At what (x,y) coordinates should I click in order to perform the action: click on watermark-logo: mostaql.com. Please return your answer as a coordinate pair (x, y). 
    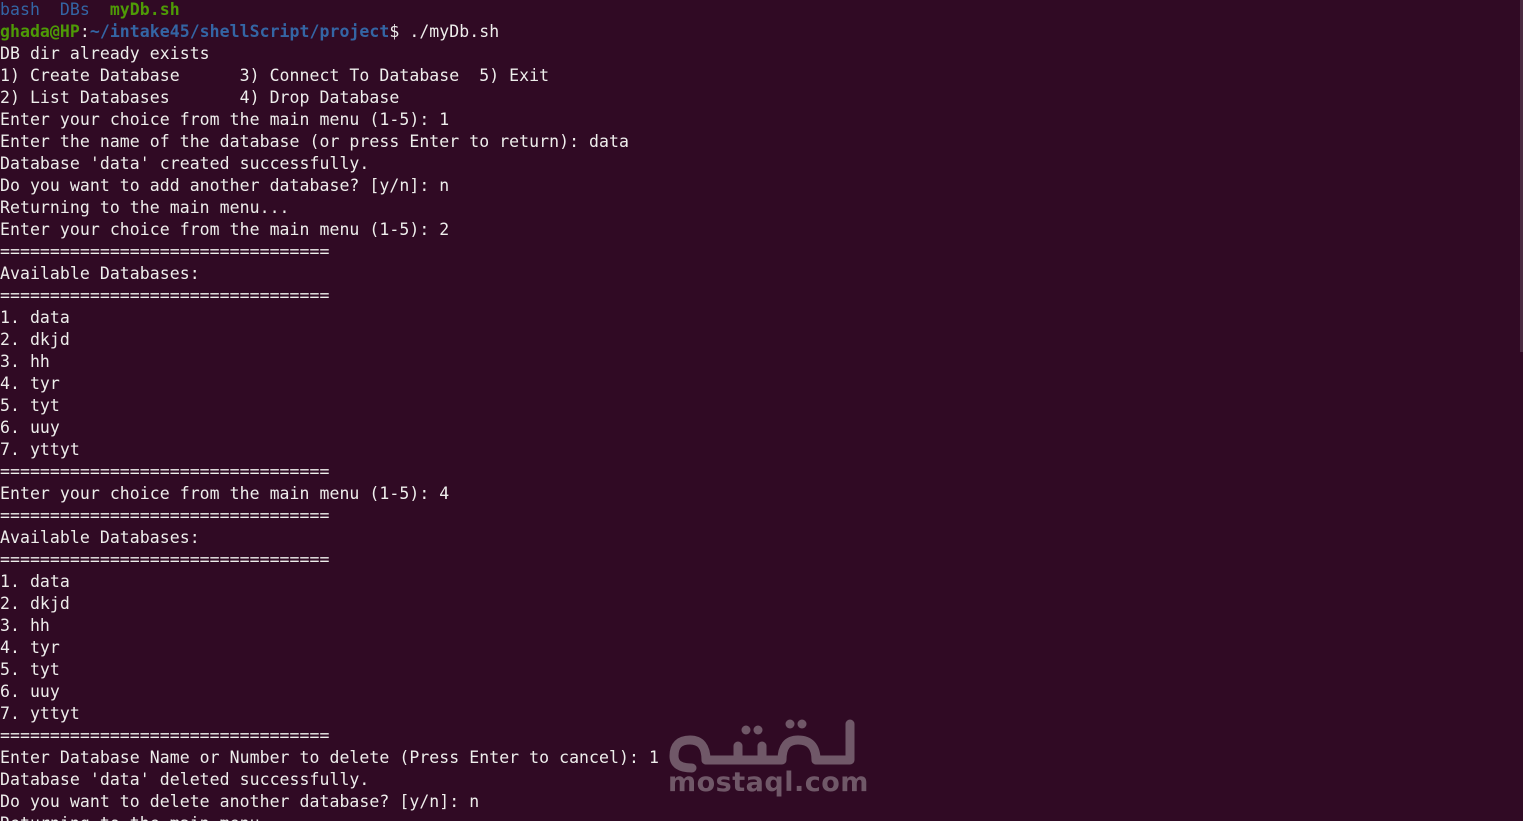
    Looking at the image, I should click on (767, 762).